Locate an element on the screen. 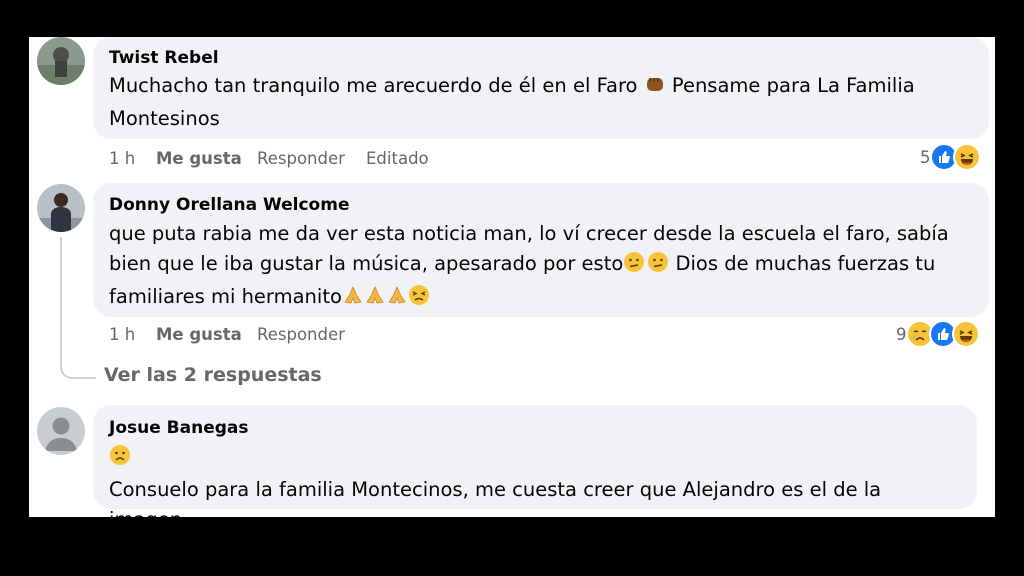 The image size is (1024, 576). edited-label: Editado is located at coordinates (397, 158).